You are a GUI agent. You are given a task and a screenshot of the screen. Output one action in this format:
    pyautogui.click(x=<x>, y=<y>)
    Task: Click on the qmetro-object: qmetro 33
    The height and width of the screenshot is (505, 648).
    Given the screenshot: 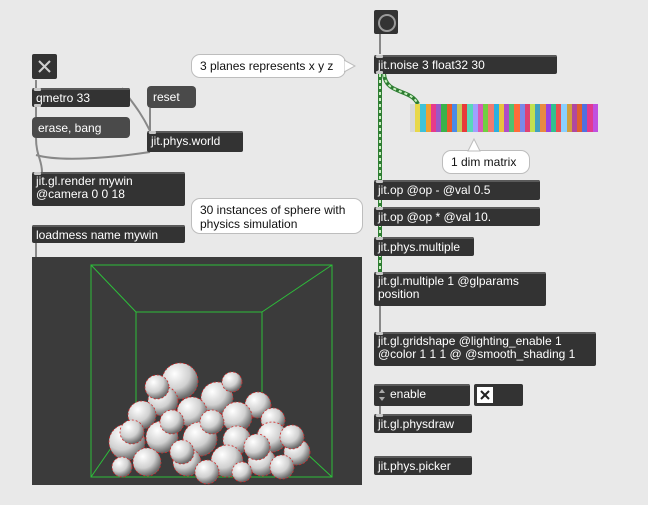 What is the action you would take?
    pyautogui.click(x=81, y=97)
    